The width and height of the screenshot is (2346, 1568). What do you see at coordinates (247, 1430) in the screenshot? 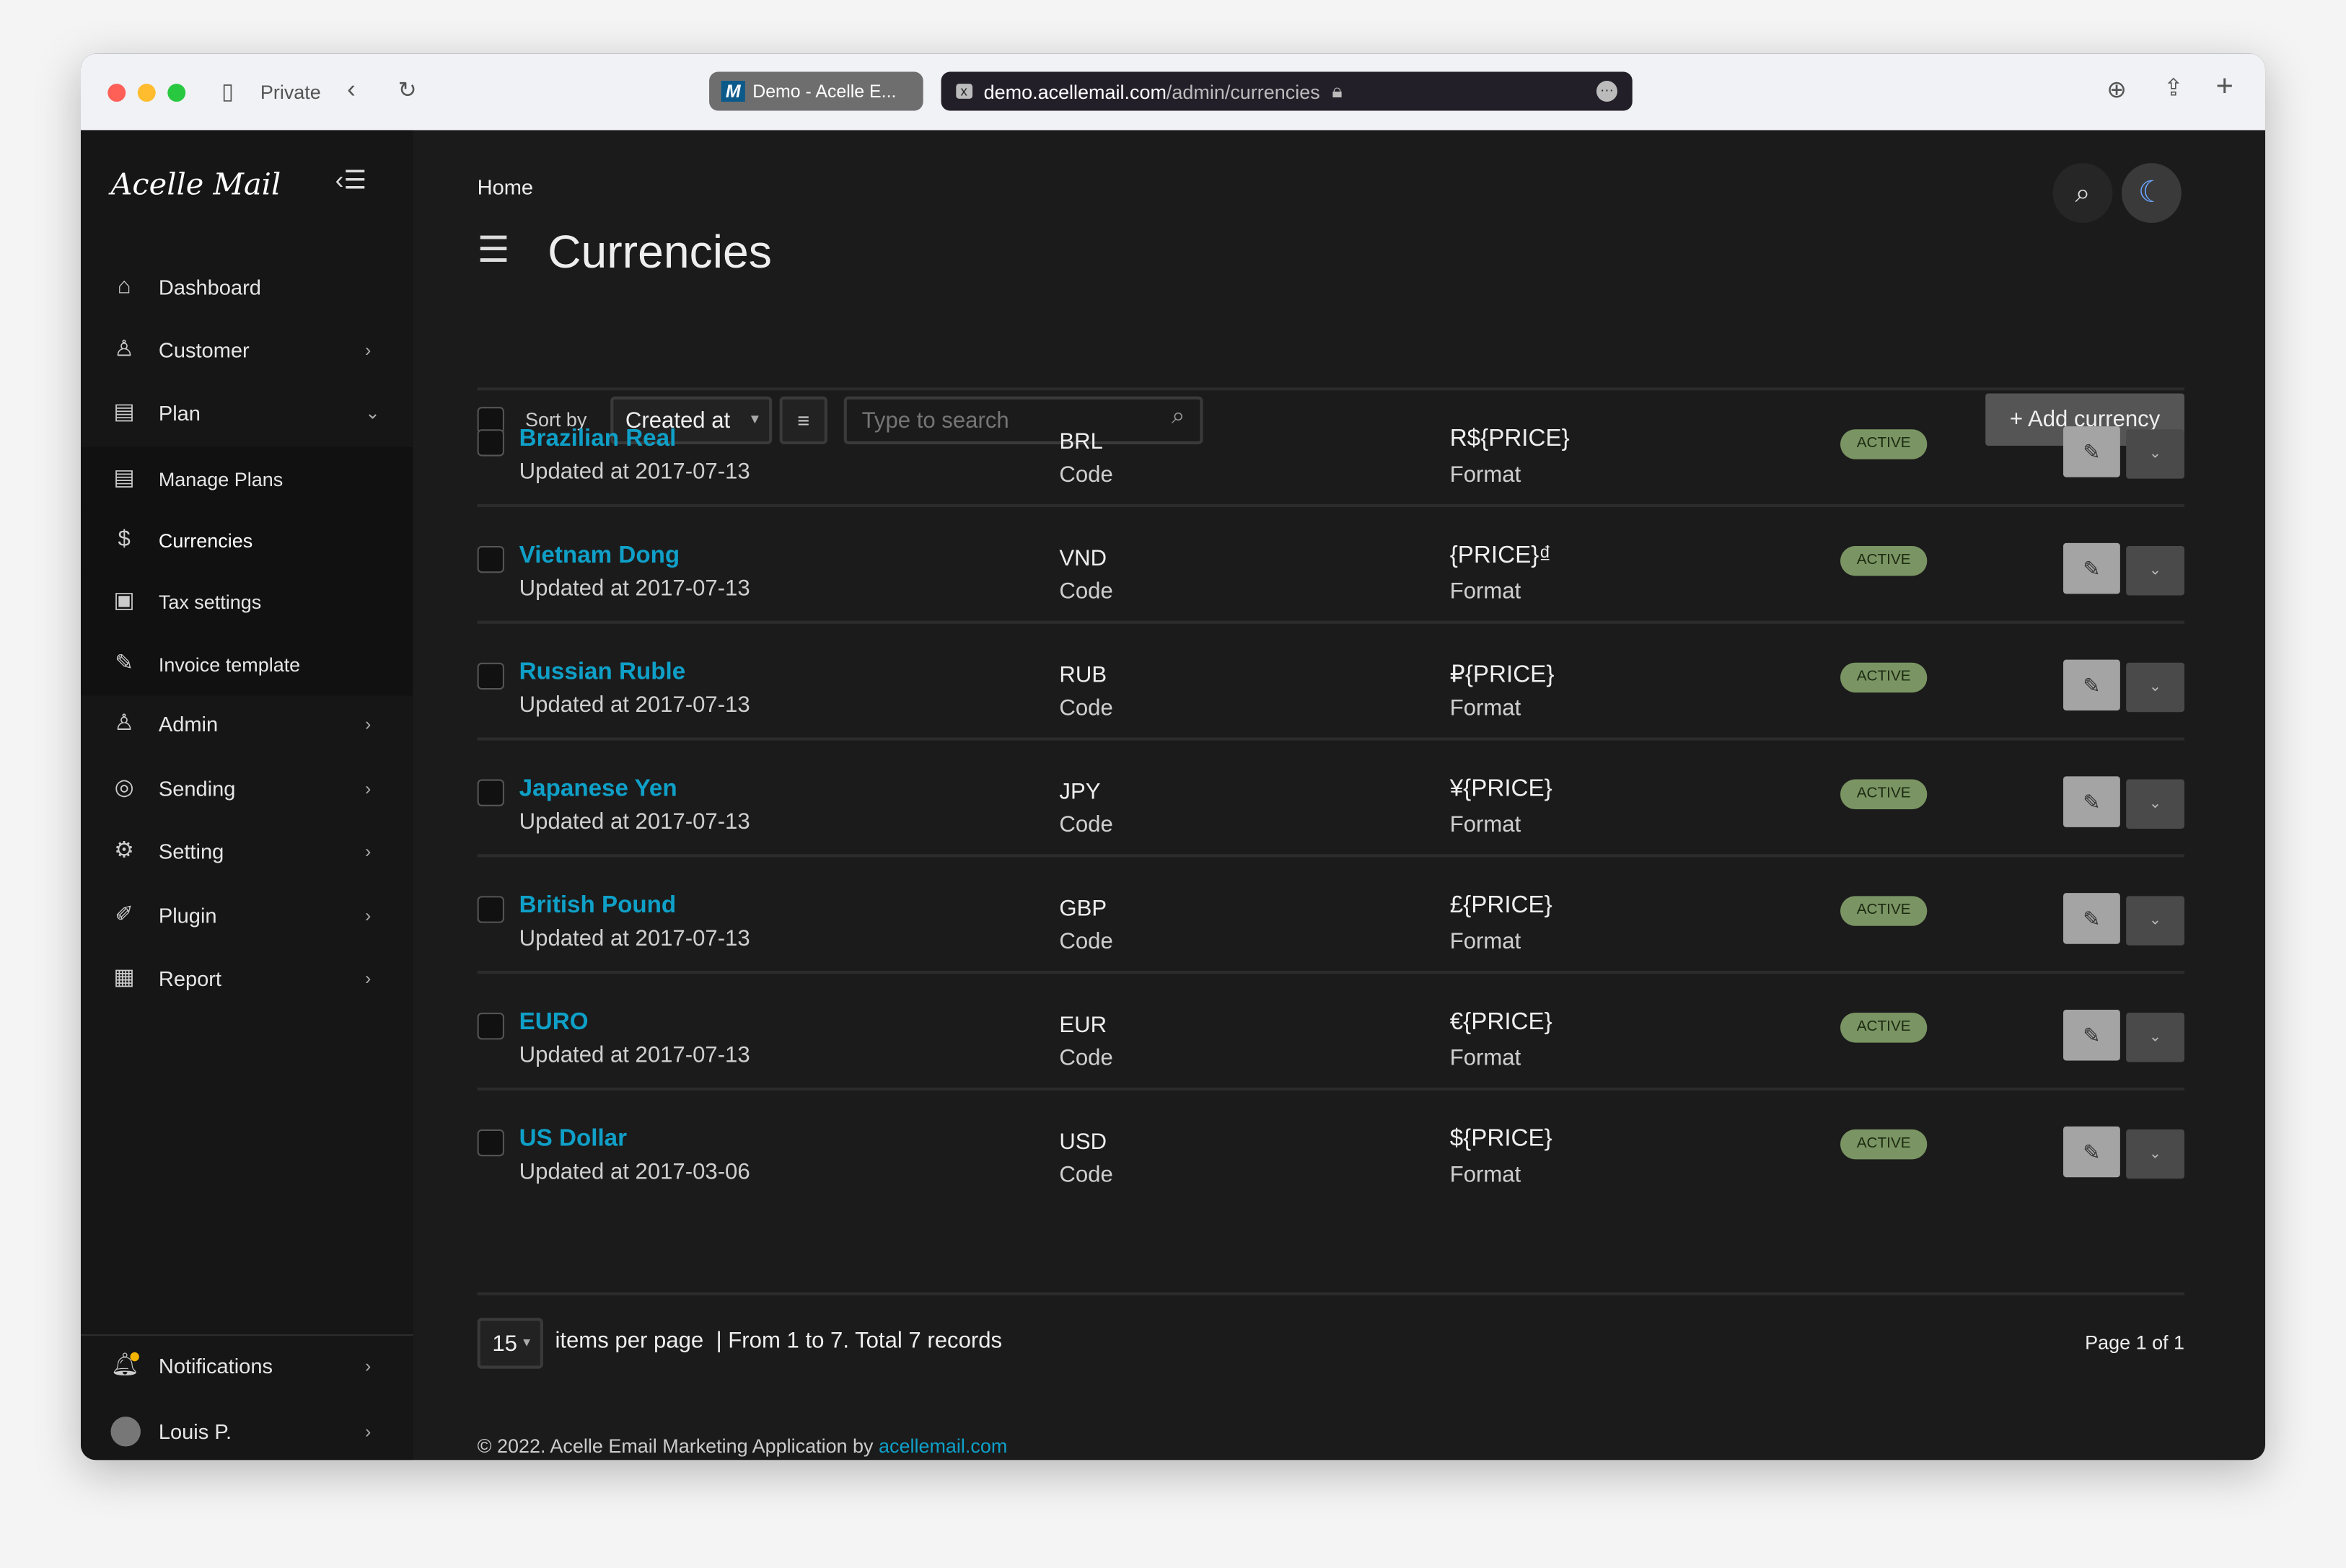
I see `sidebar-item-user: Louis P. ›` at bounding box center [247, 1430].